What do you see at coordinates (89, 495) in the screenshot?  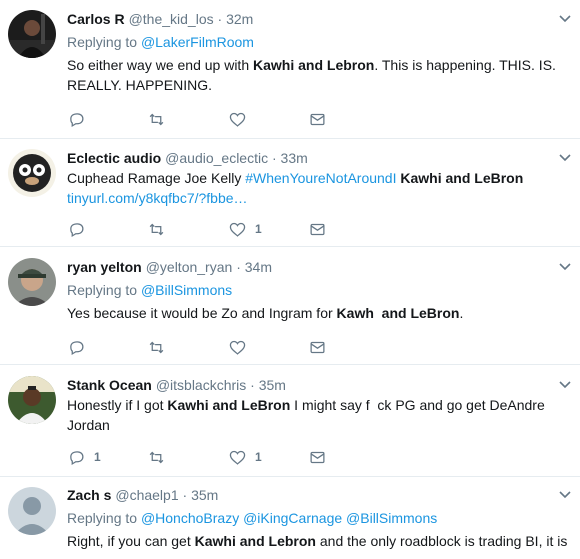 I see `display-name: Zach s` at bounding box center [89, 495].